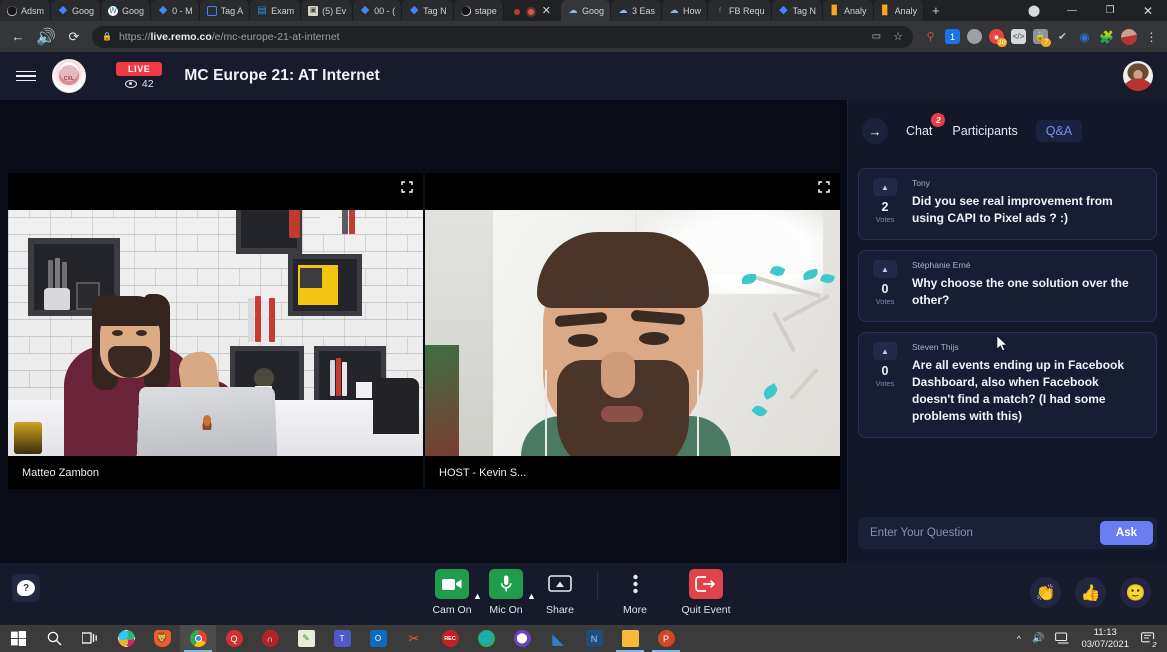 The height and width of the screenshot is (652, 1167). What do you see at coordinates (930, 36) in the screenshot?
I see `tag-assistant-icon: ⚲` at bounding box center [930, 36].